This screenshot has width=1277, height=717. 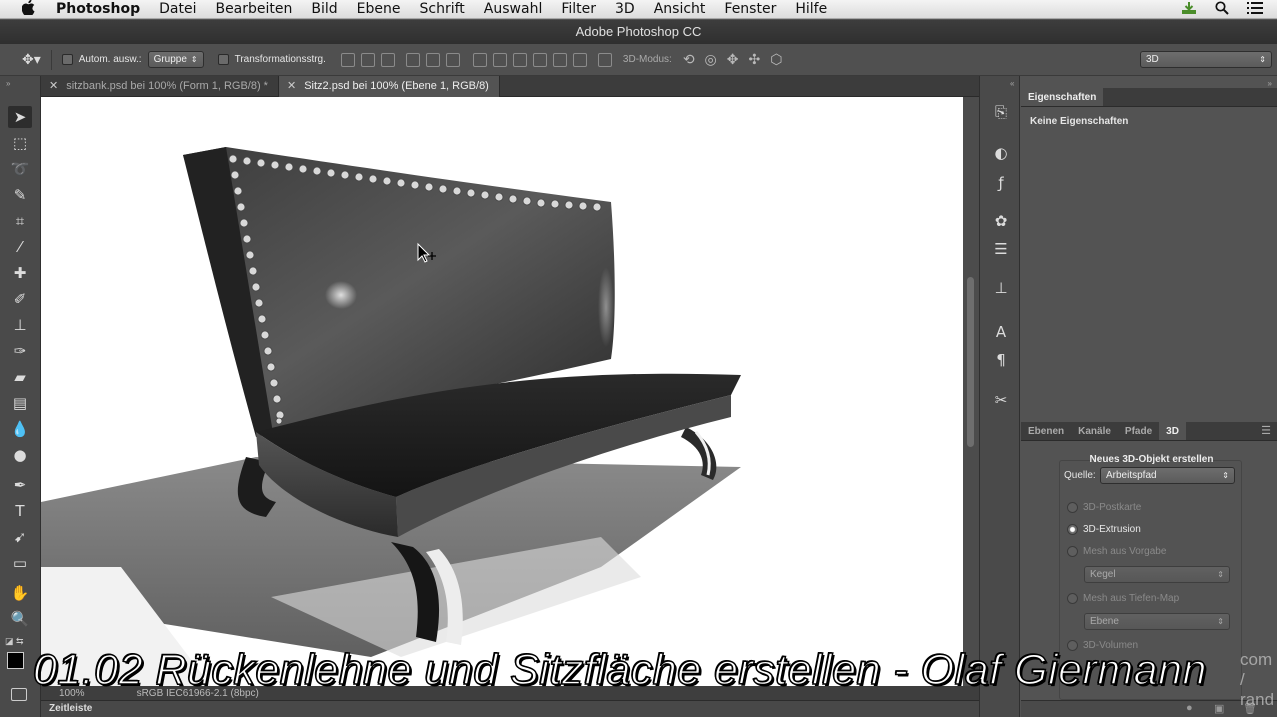 What do you see at coordinates (432, 59) in the screenshot?
I see `align-hcenter-icon` at bounding box center [432, 59].